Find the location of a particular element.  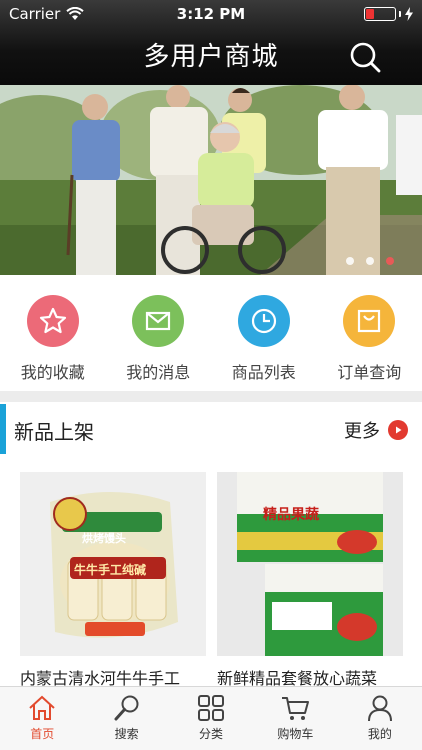

play-arrow-icon is located at coordinates (398, 430).